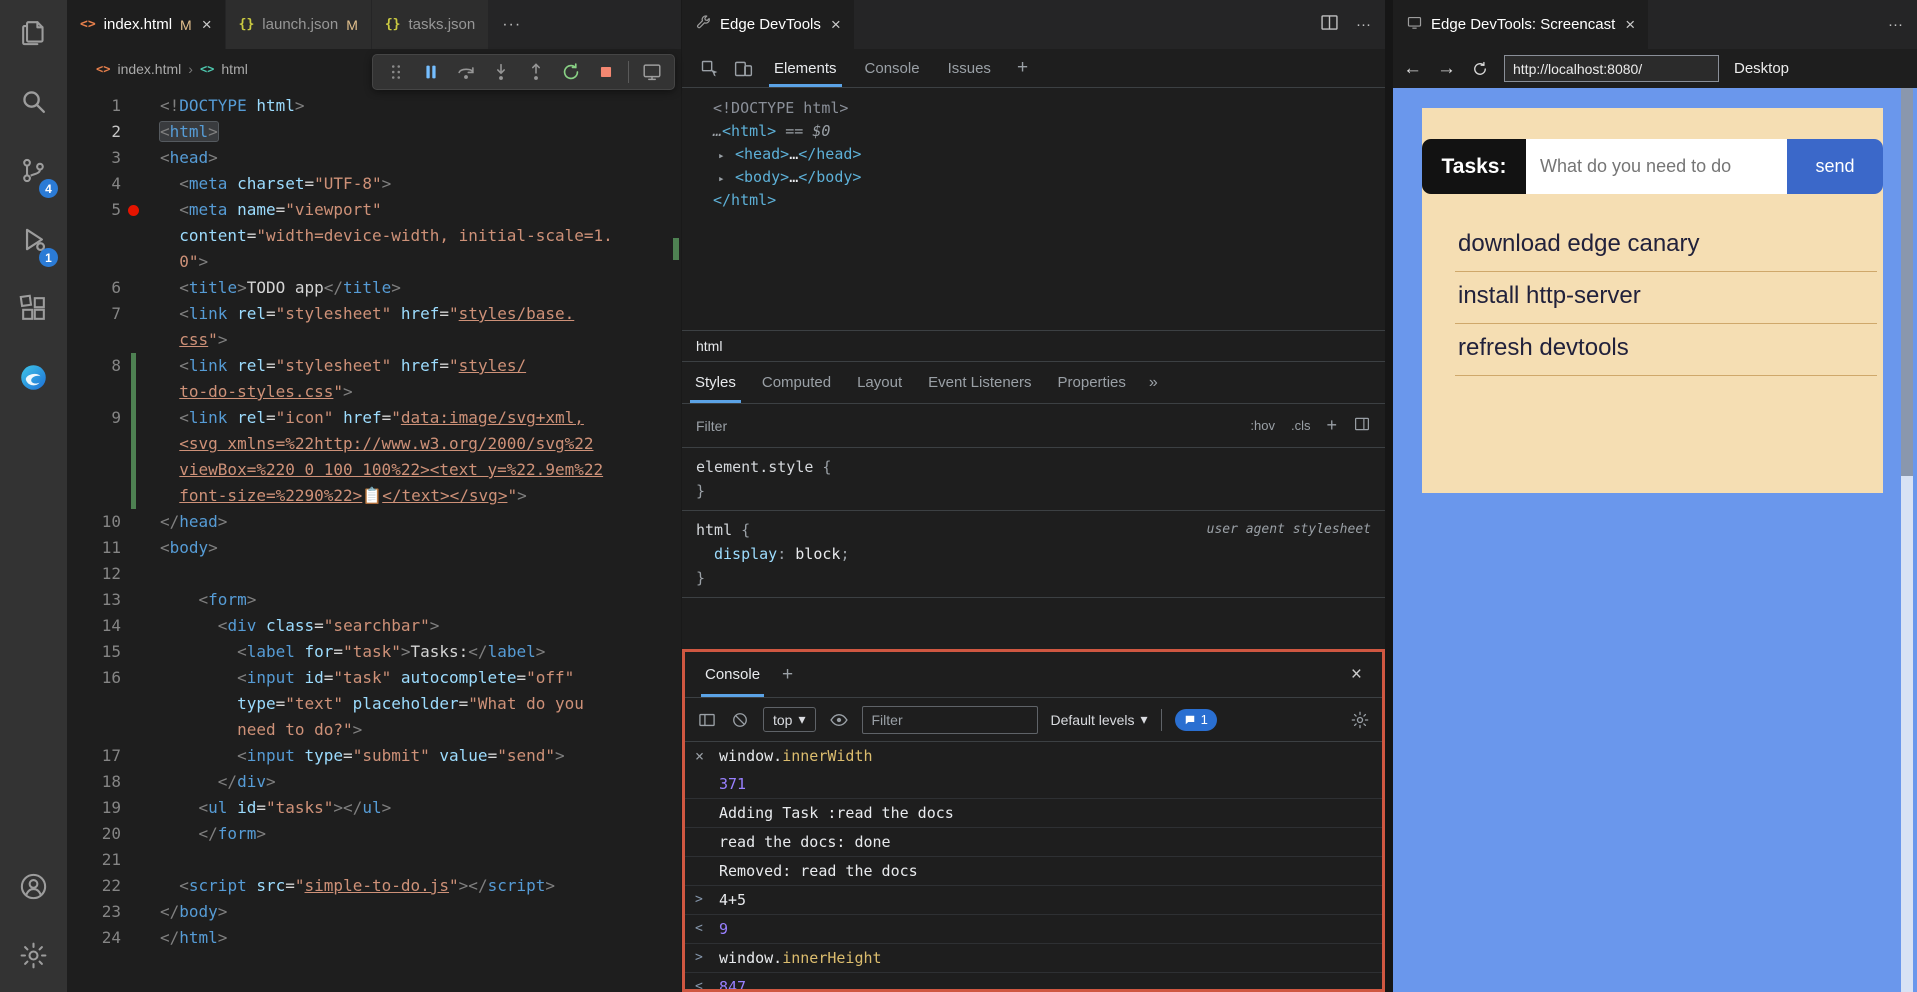 The image size is (1917, 992). Describe the element at coordinates (707, 756) in the screenshot. I see `remove-expression-icon: ×` at that location.